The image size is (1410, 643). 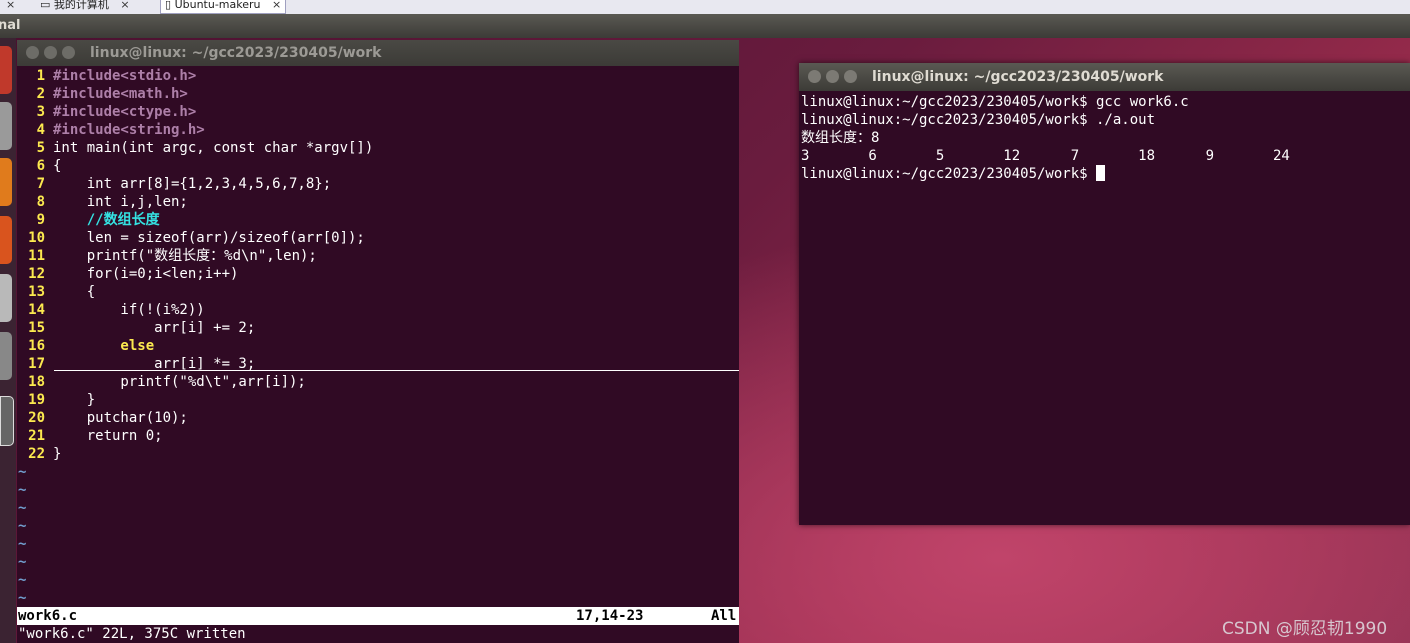 I want to click on code-line: 12 for(i=0;i<len;i++), so click(x=133, y=274).